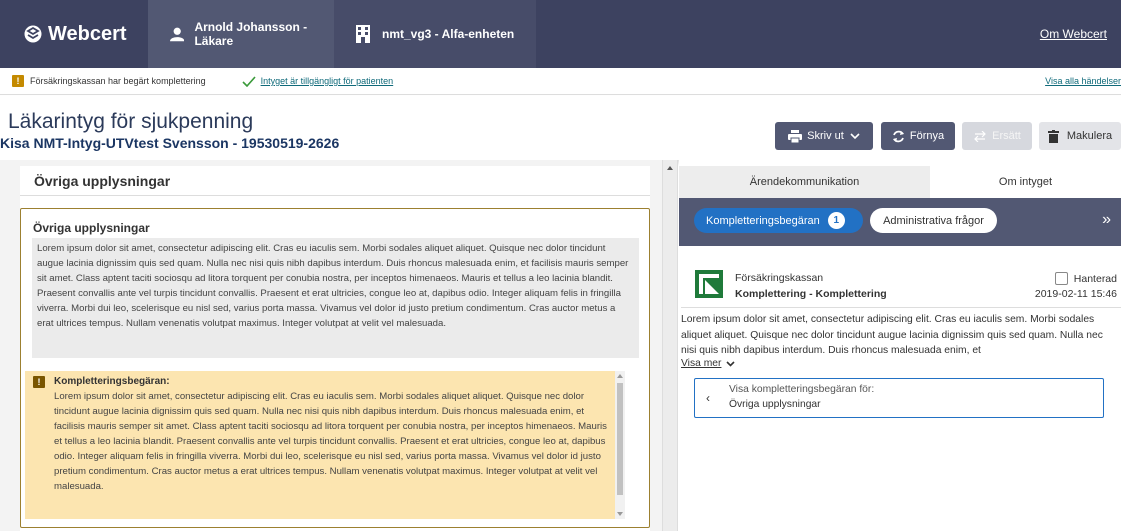 Image resolution: width=1121 pixels, height=531 pixels. Describe the element at coordinates (91, 228) in the screenshot. I see `question-title: Övriga upplysningar` at that location.